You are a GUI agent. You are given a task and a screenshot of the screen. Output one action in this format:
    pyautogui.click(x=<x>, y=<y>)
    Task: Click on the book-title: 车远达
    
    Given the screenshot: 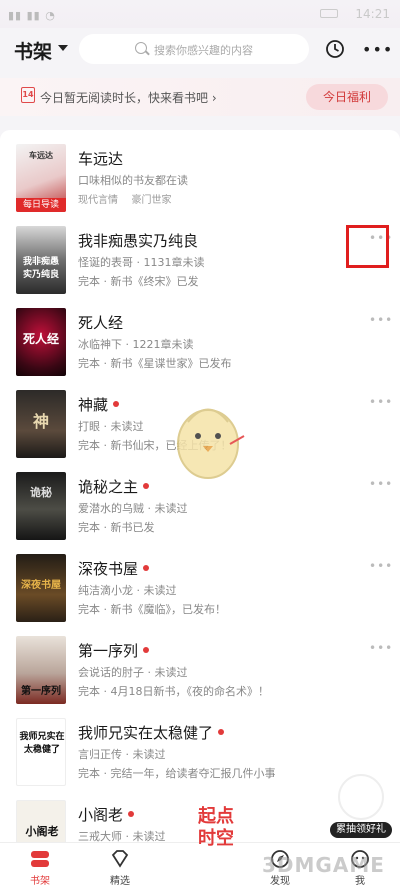 What is the action you would take?
    pyautogui.click(x=101, y=159)
    